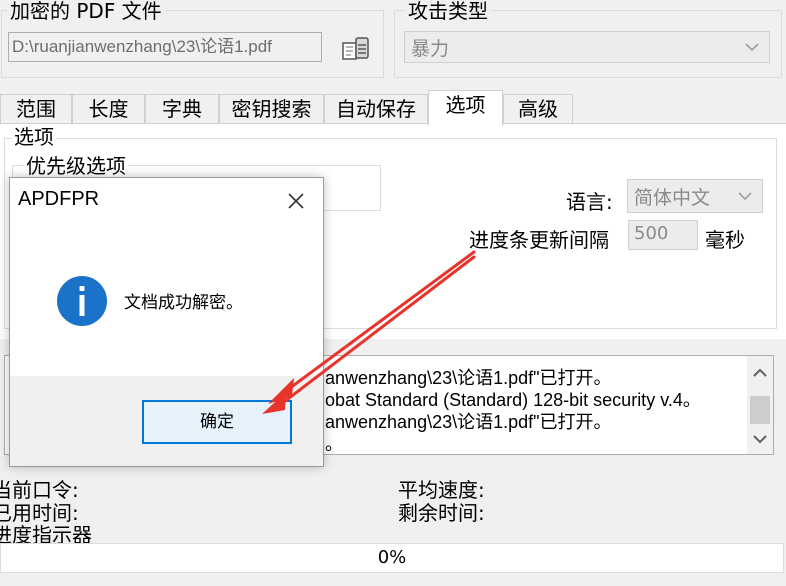  I want to click on progress-interval-label: 进度条更新间隔, so click(539, 240).